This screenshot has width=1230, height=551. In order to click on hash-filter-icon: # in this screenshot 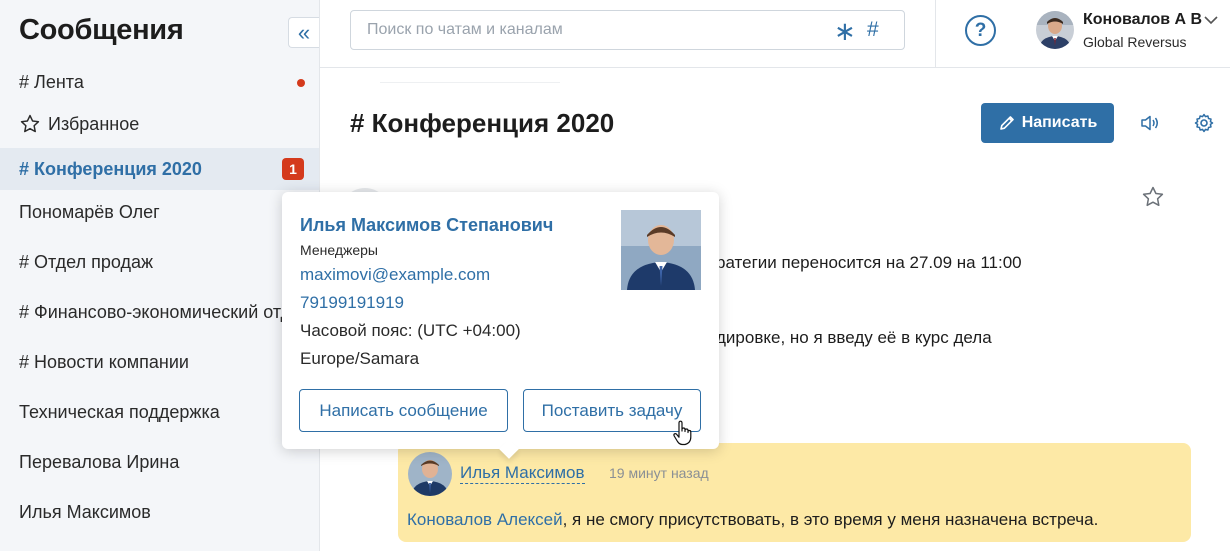, I will do `click(873, 30)`.